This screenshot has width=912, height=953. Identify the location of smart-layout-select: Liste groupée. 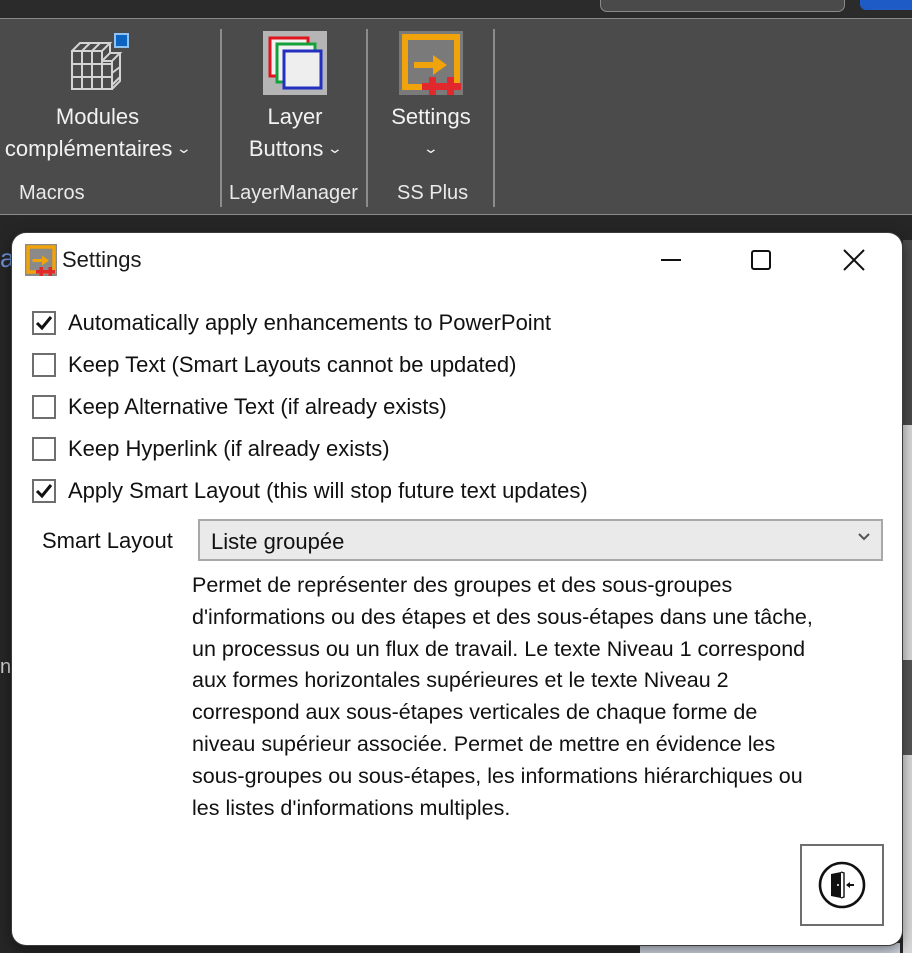
(540, 540).